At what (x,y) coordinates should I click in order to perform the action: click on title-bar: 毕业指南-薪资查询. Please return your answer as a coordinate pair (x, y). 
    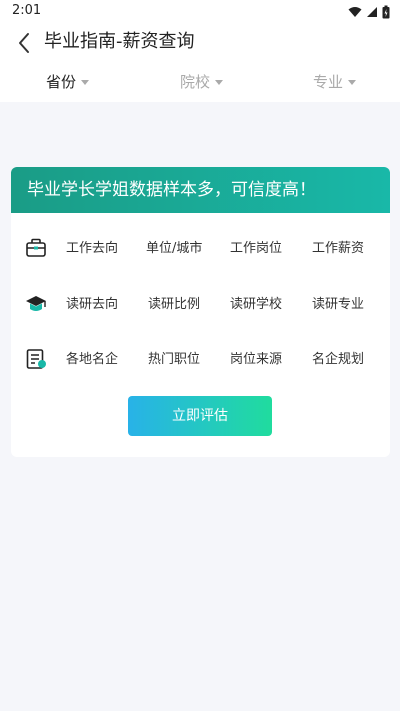
    Looking at the image, I should click on (200, 43).